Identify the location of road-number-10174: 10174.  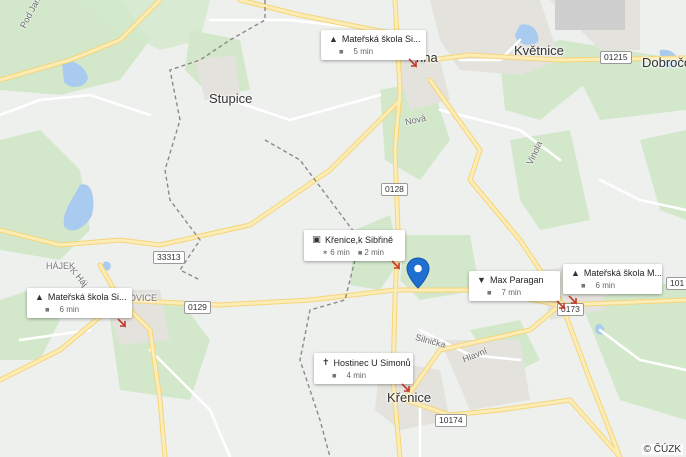
(451, 420).